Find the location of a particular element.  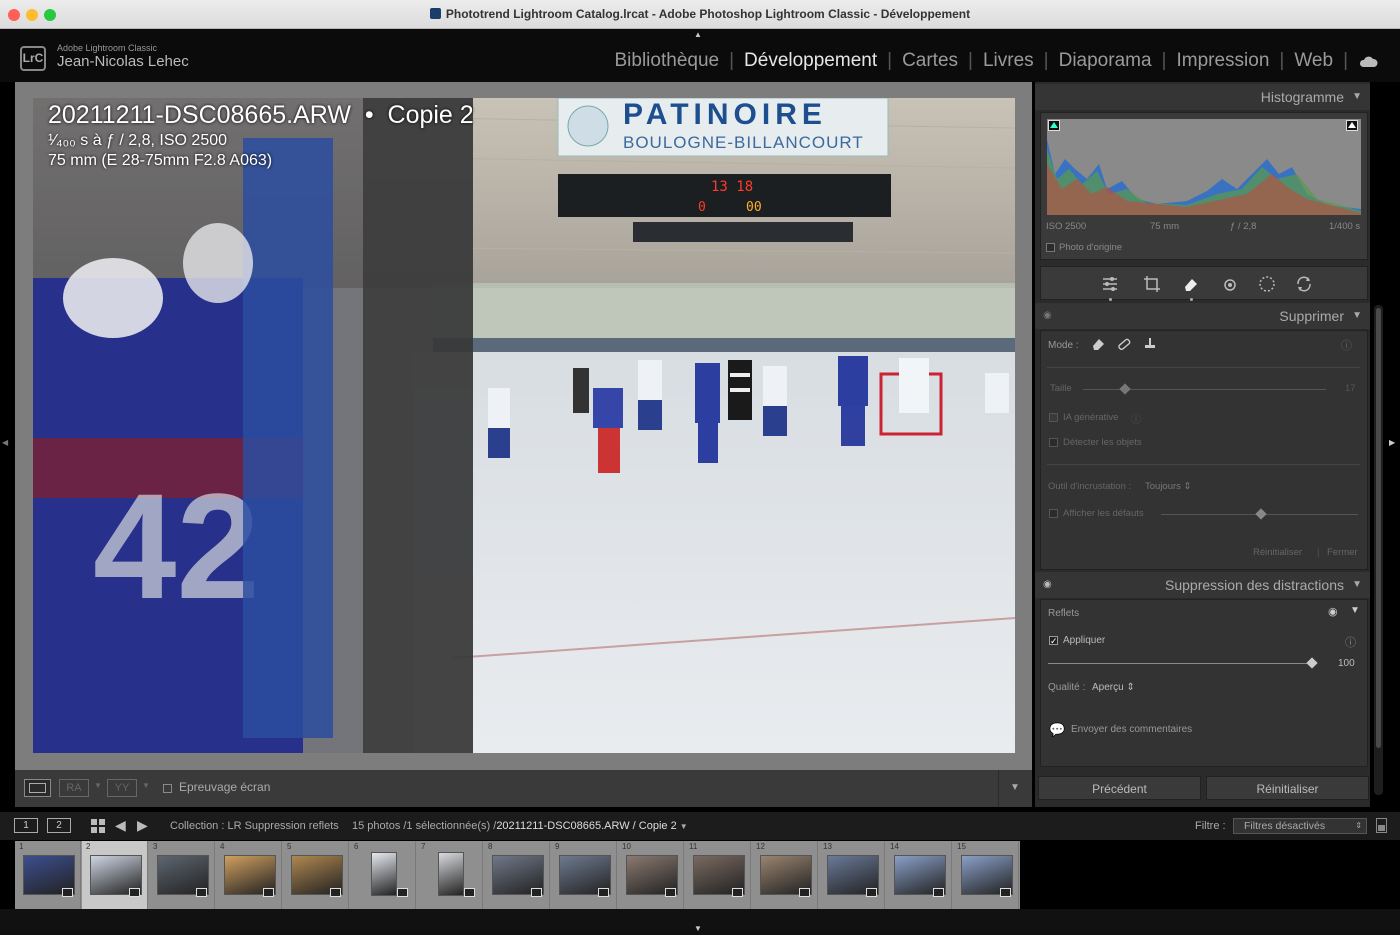

soft-proofing-checkbox is located at coordinates (167, 788).